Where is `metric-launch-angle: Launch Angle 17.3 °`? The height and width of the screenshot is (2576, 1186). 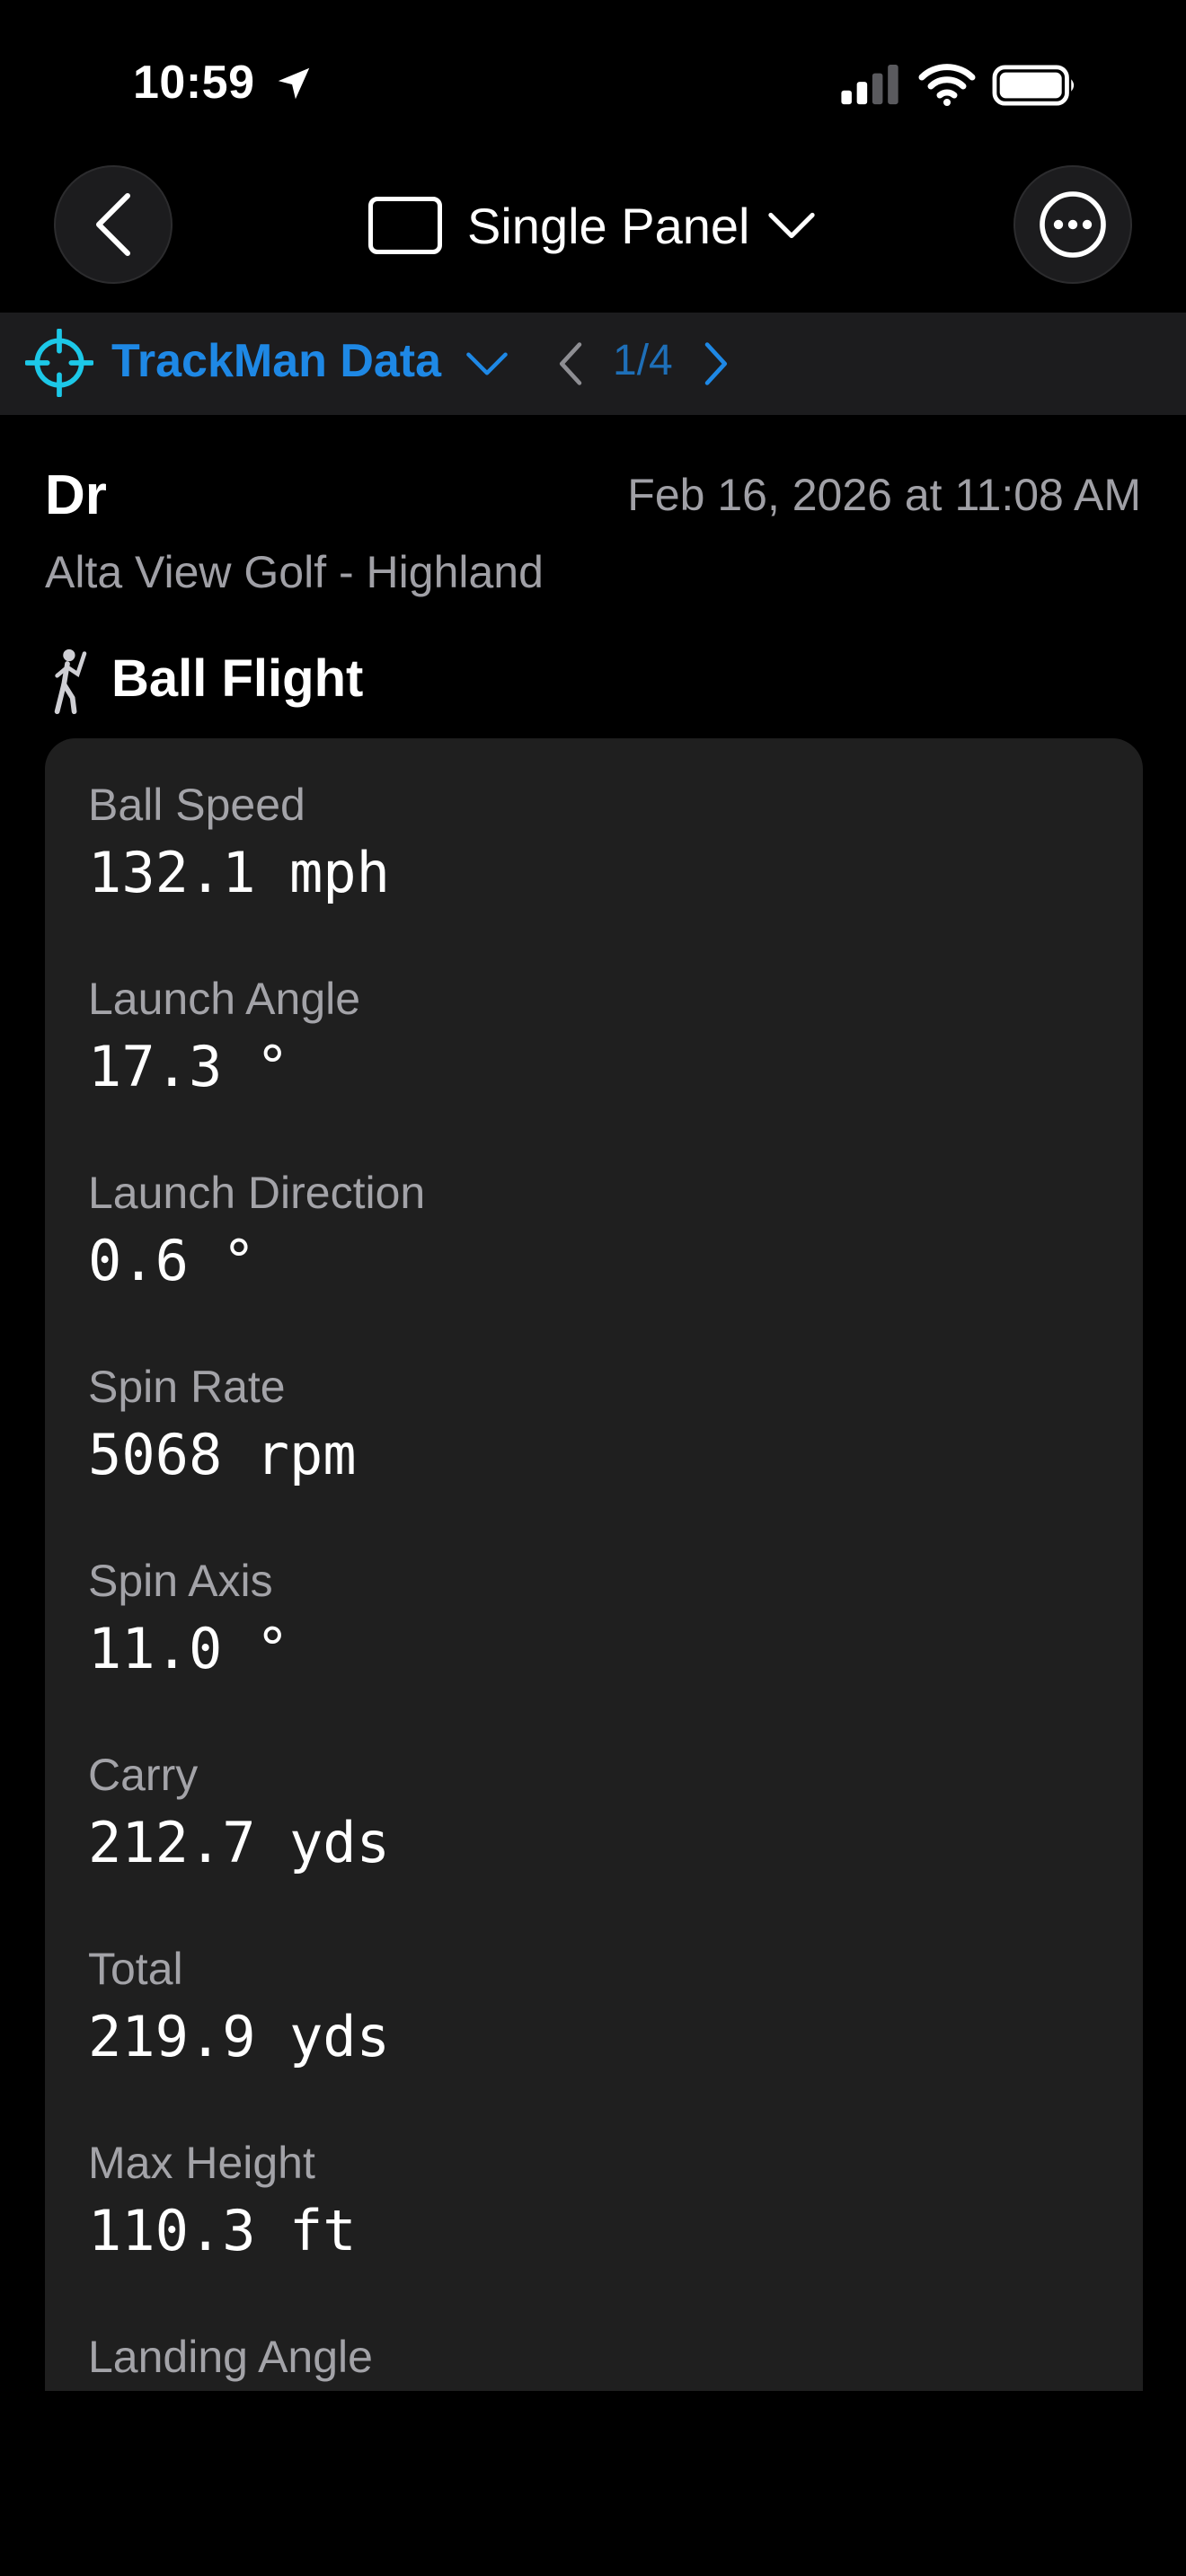 metric-launch-angle: Launch Angle 17.3 ° is located at coordinates (224, 1036).